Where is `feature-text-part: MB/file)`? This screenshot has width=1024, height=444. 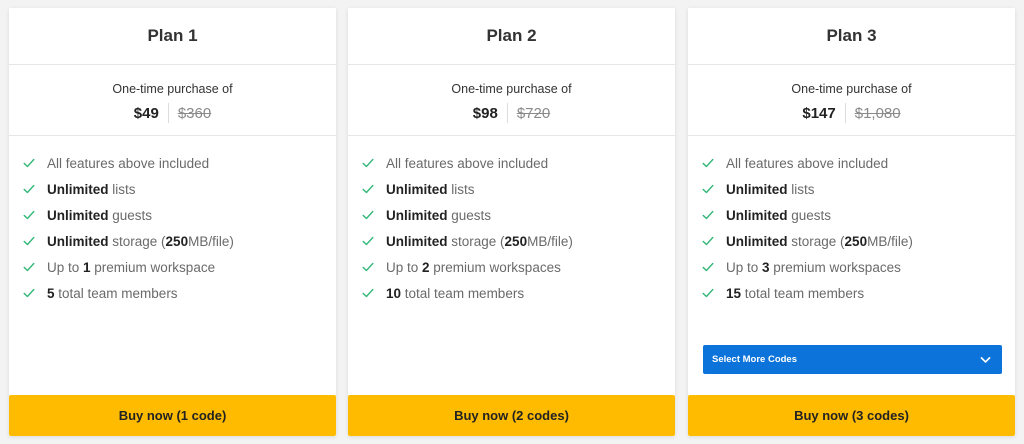 feature-text-part: MB/file) is located at coordinates (211, 241).